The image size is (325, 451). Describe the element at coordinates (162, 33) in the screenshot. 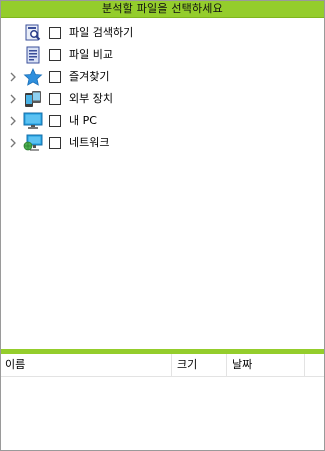

I see `tree-item-file-search: 파일 검색하기` at that location.